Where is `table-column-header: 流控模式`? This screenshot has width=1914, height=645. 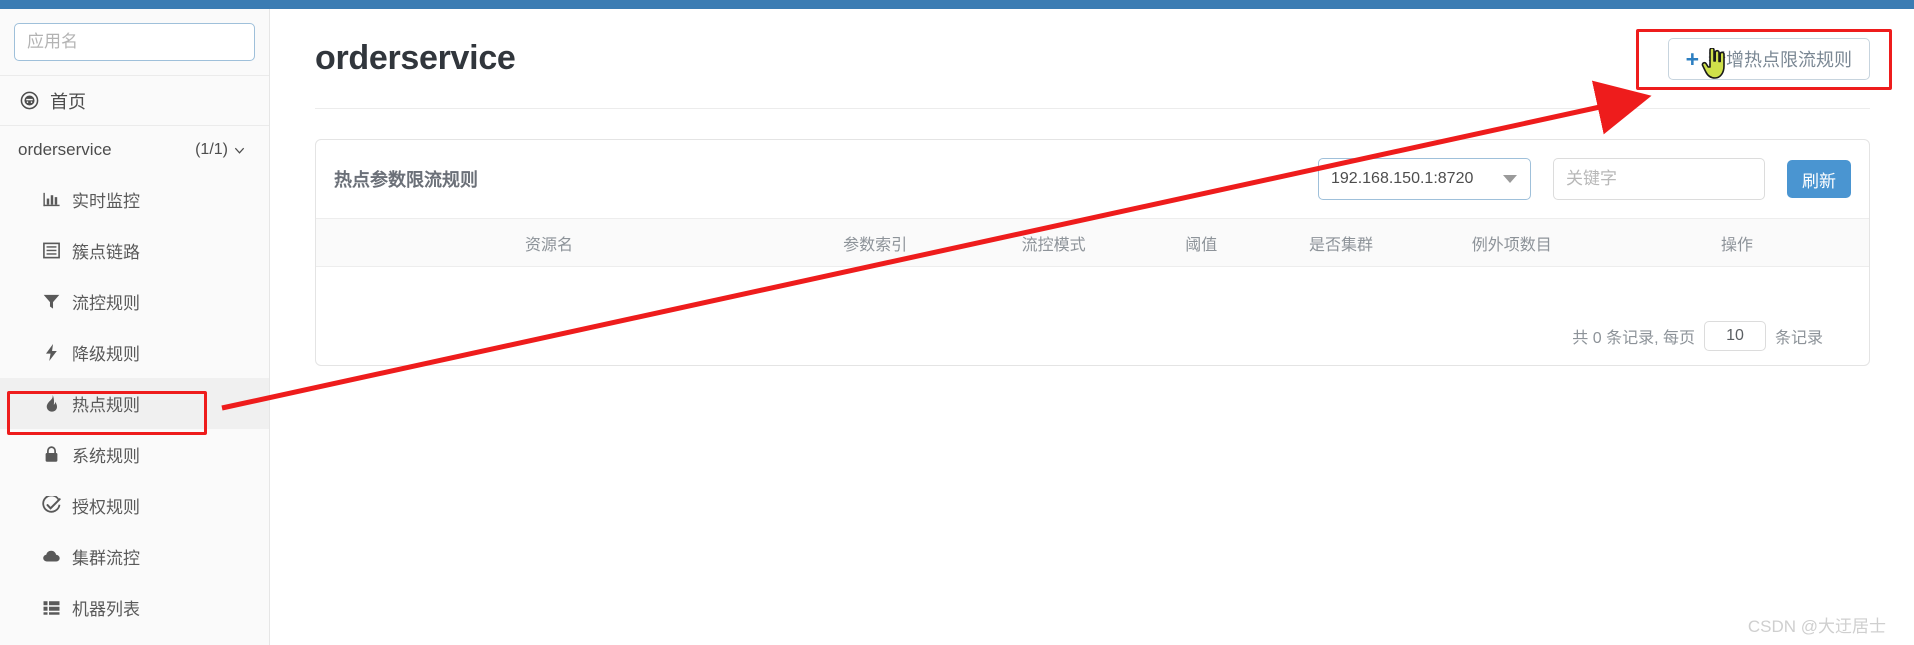 table-column-header: 流控模式 is located at coordinates (1053, 245).